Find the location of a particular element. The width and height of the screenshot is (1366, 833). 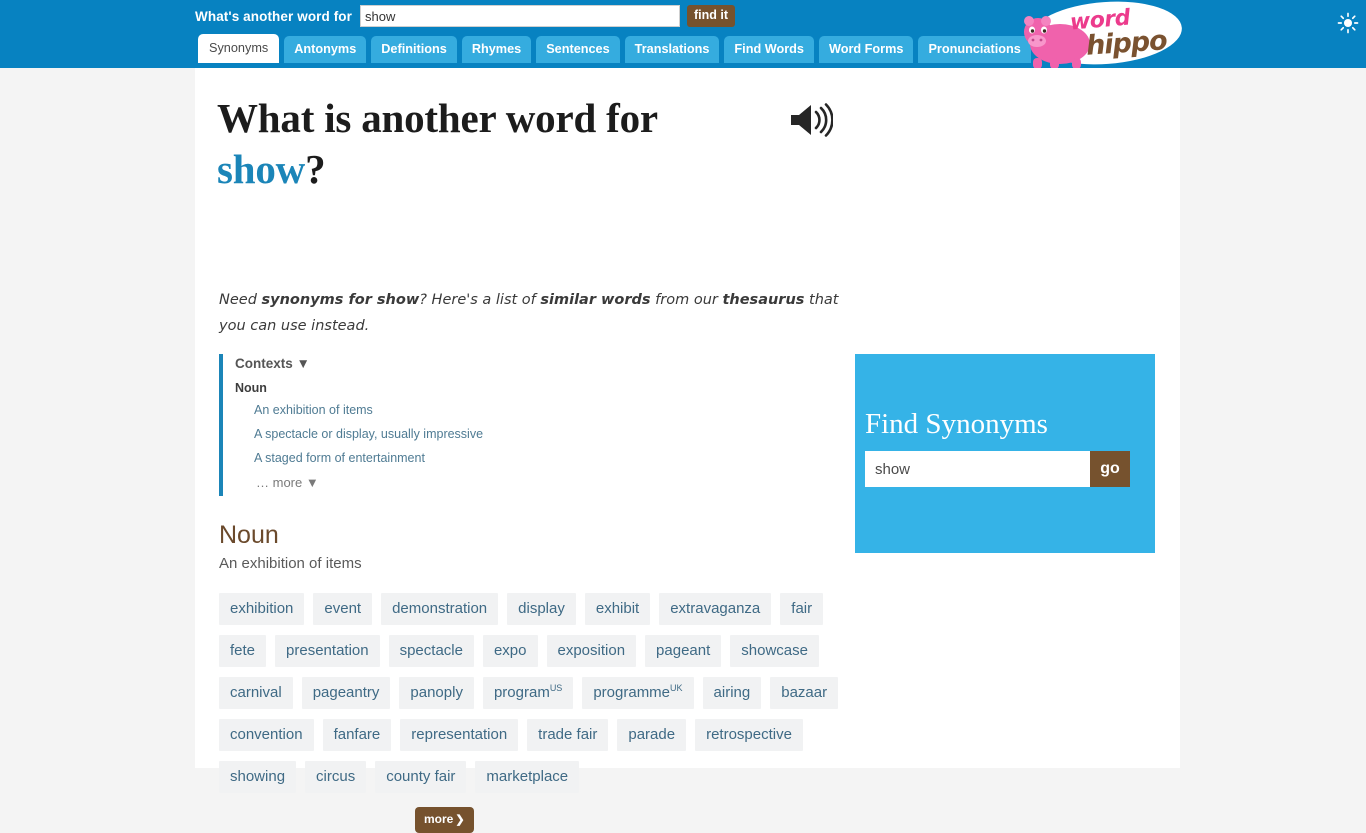

tab-word-forms: Word Forms is located at coordinates (866, 49).